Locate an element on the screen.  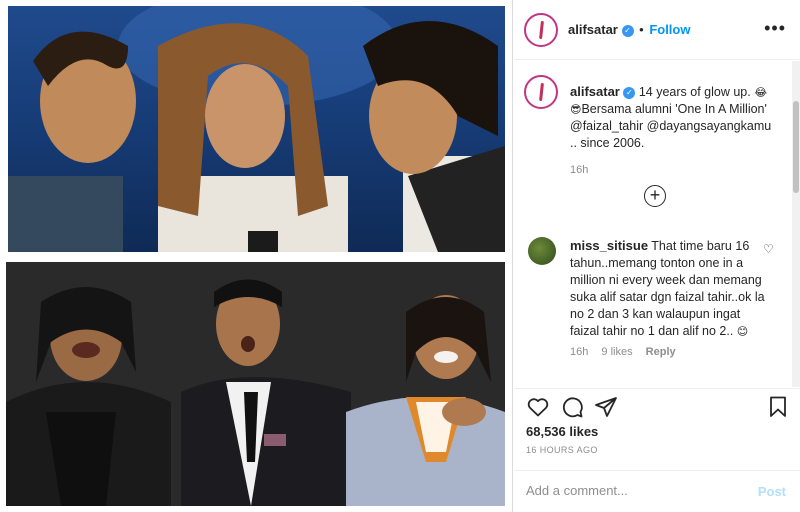
comment-time: 16h is located at coordinates (579, 352).